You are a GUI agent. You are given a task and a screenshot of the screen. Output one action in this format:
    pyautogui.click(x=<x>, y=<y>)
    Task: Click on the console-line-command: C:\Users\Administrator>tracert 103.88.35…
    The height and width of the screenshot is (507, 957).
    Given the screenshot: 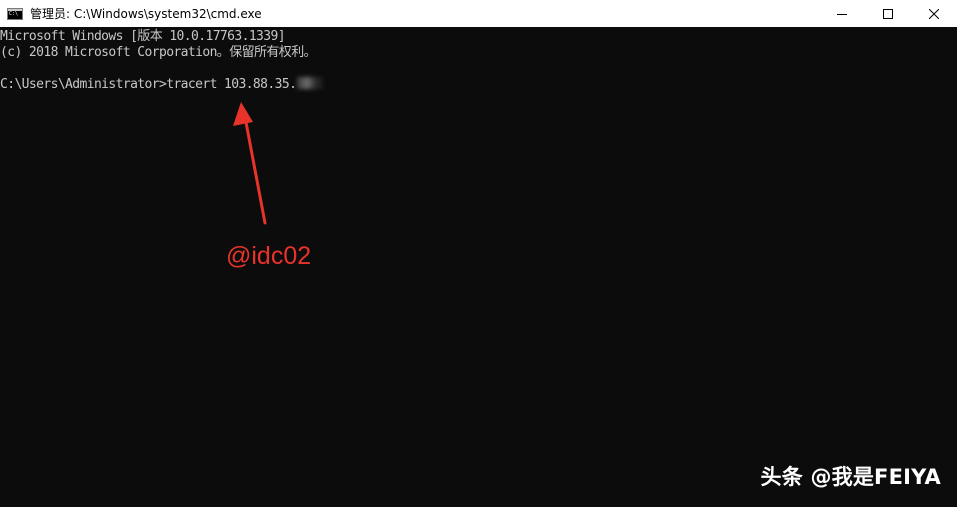 What is the action you would take?
    pyautogui.click(x=162, y=85)
    